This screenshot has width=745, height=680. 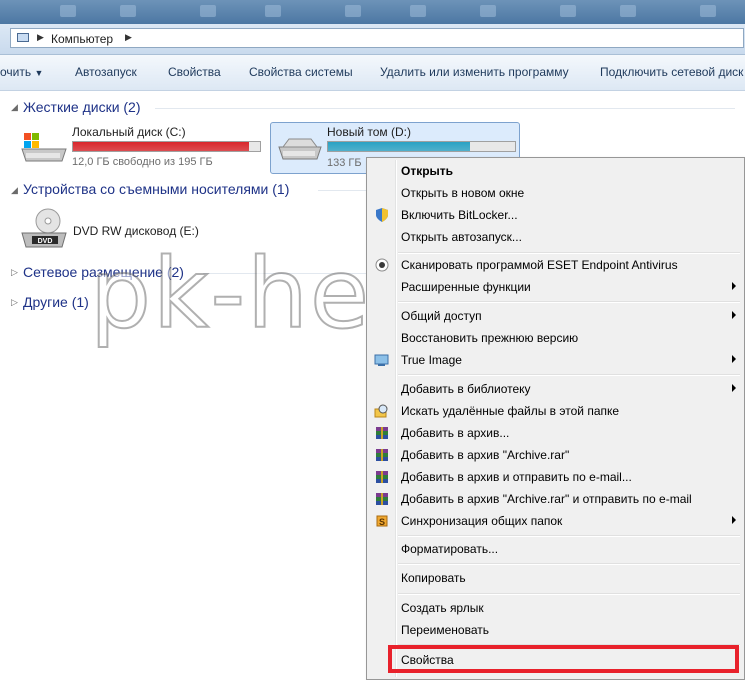 I want to click on svg-text: DVD, so click(x=45, y=241).